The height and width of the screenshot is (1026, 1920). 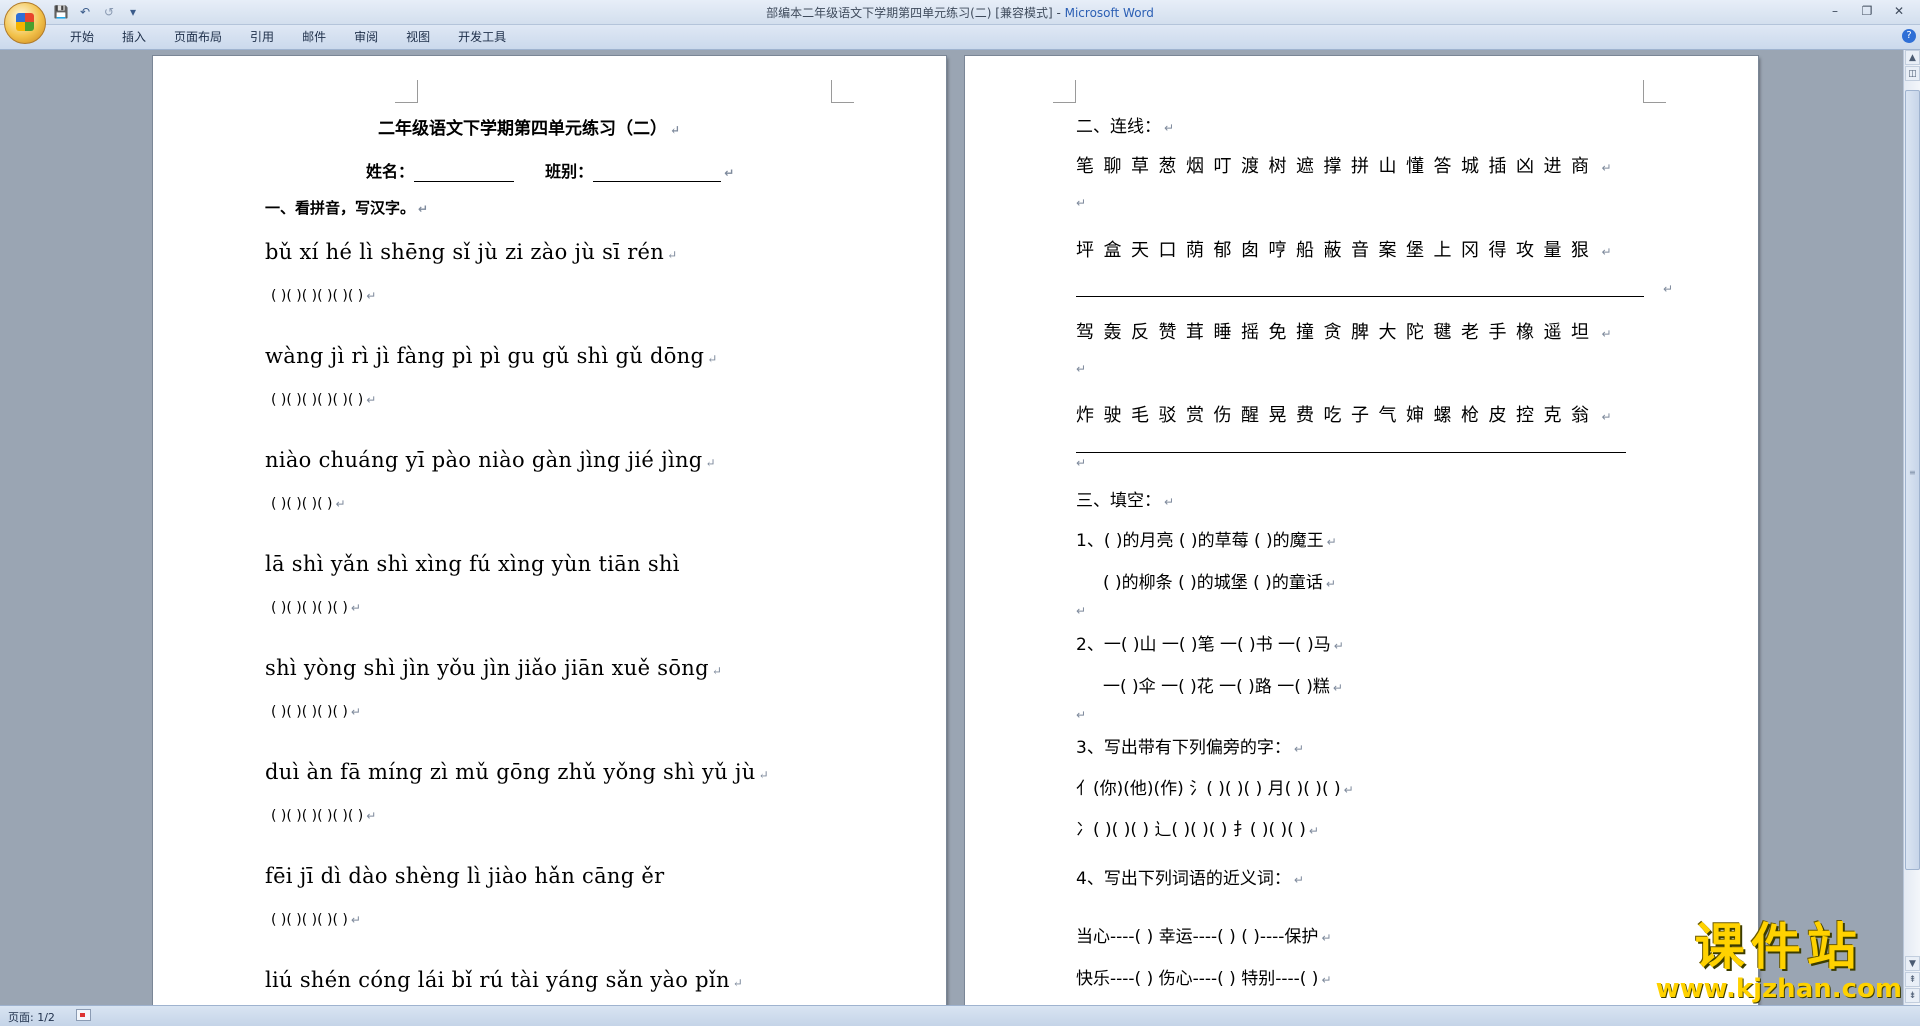 I want to click on previous-page-icon: ⇞, so click(x=1912, y=979).